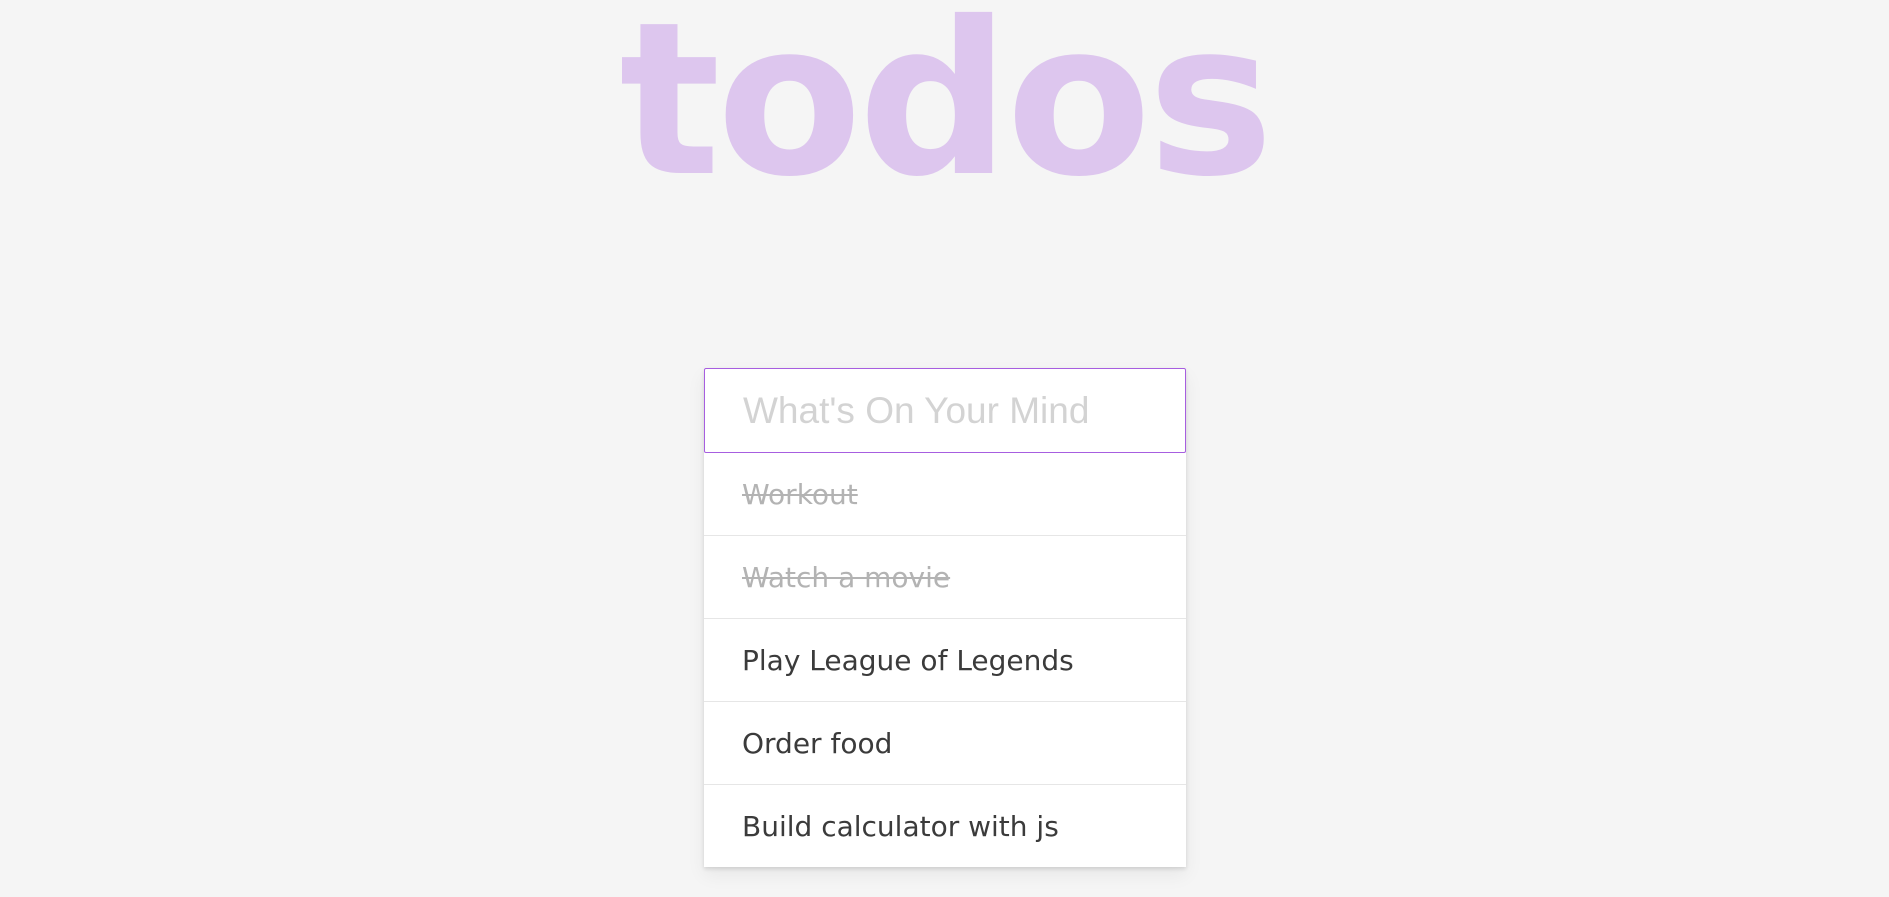  Describe the element at coordinates (900, 826) in the screenshot. I see `todo-label: Build calculator with js` at that location.